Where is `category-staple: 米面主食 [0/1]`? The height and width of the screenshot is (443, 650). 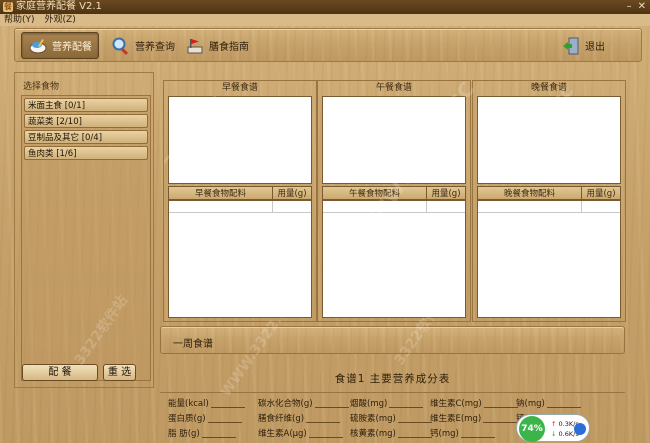 category-staple: 米面主食 [0/1] is located at coordinates (86, 105).